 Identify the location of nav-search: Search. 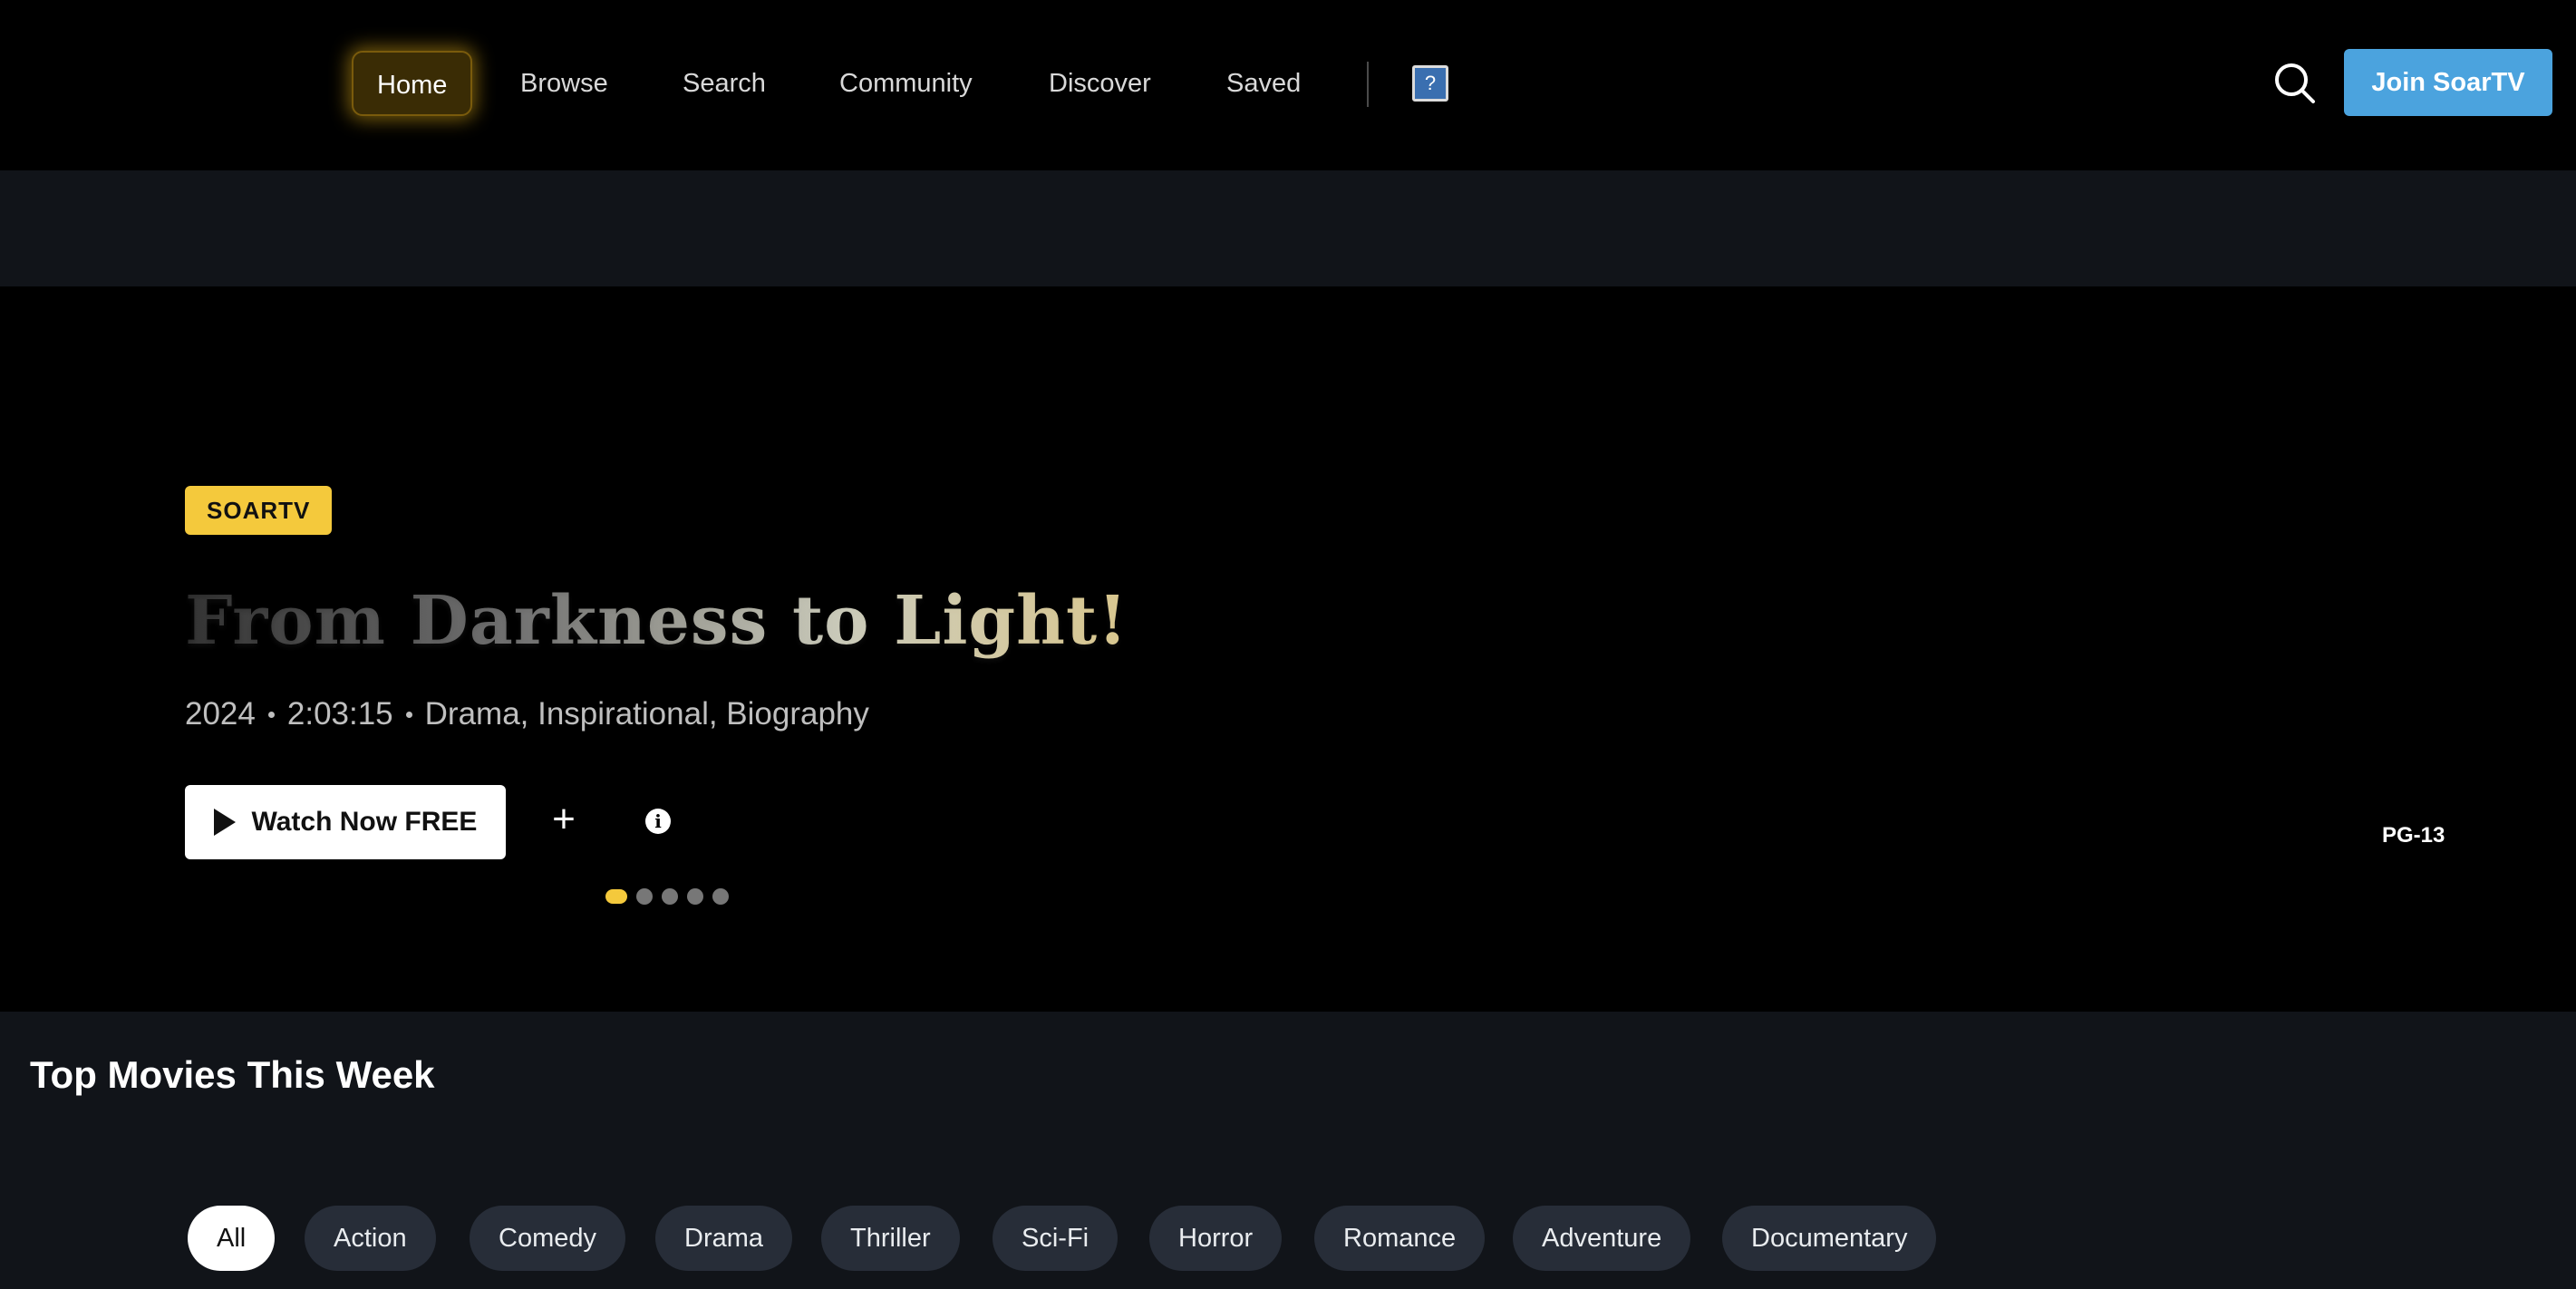
(724, 83).